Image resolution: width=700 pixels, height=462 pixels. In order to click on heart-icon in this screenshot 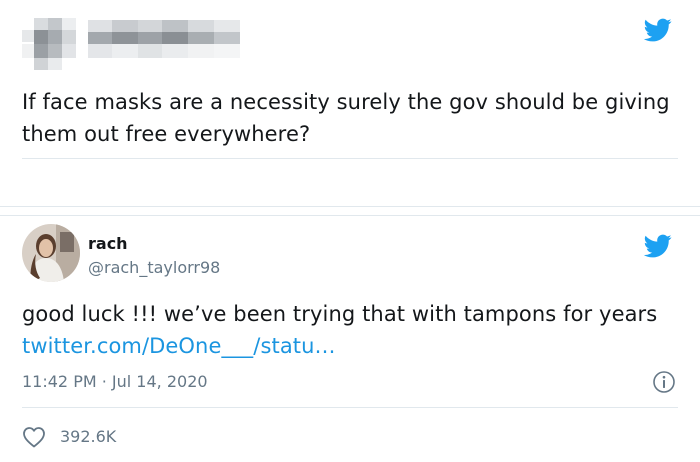, I will do `click(34, 437)`.